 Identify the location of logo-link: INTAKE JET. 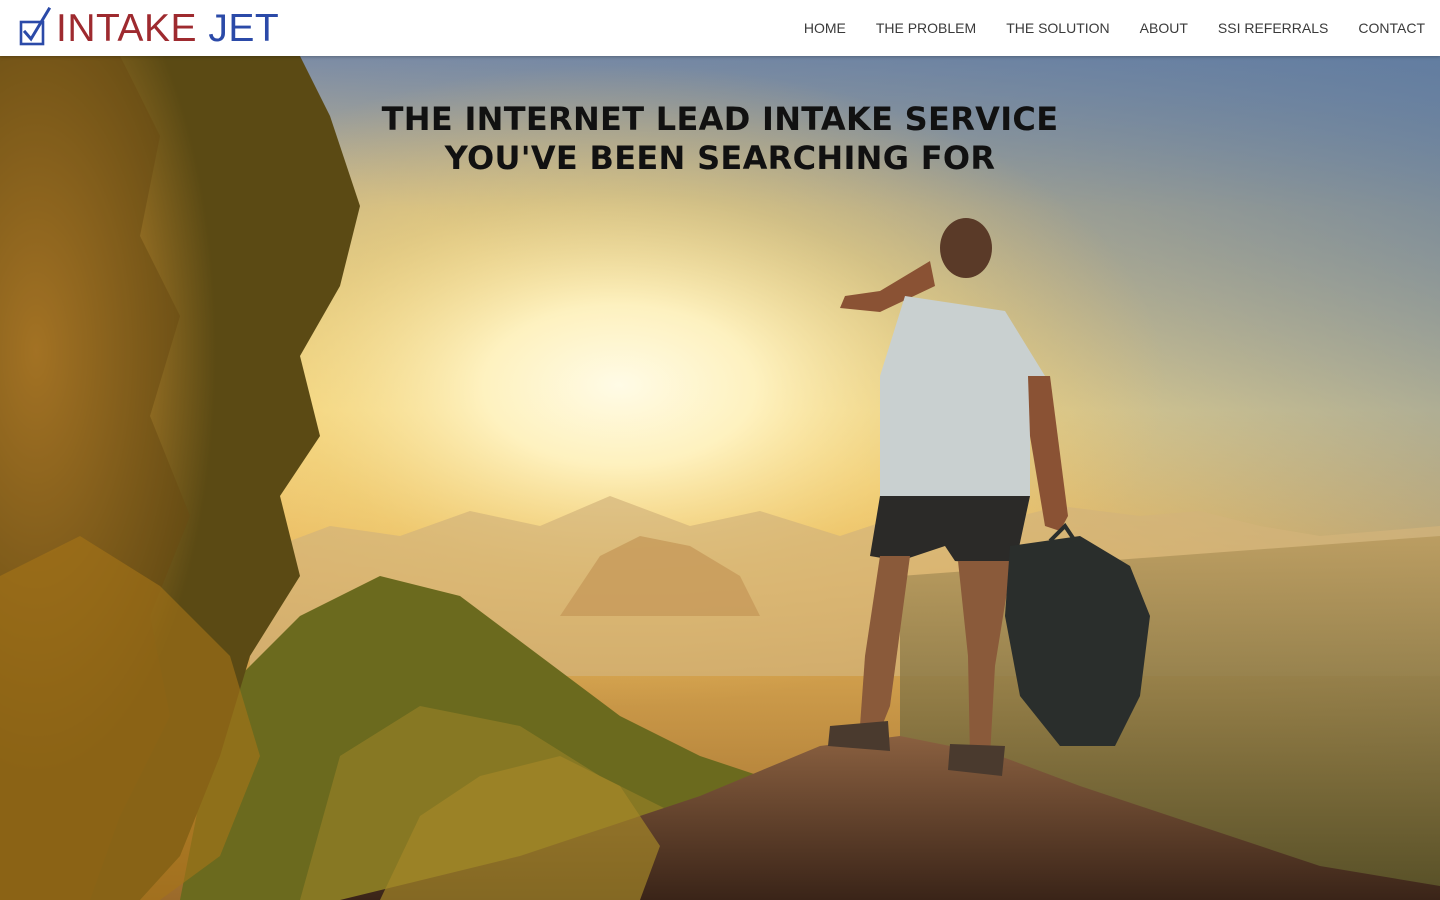
(148, 26).